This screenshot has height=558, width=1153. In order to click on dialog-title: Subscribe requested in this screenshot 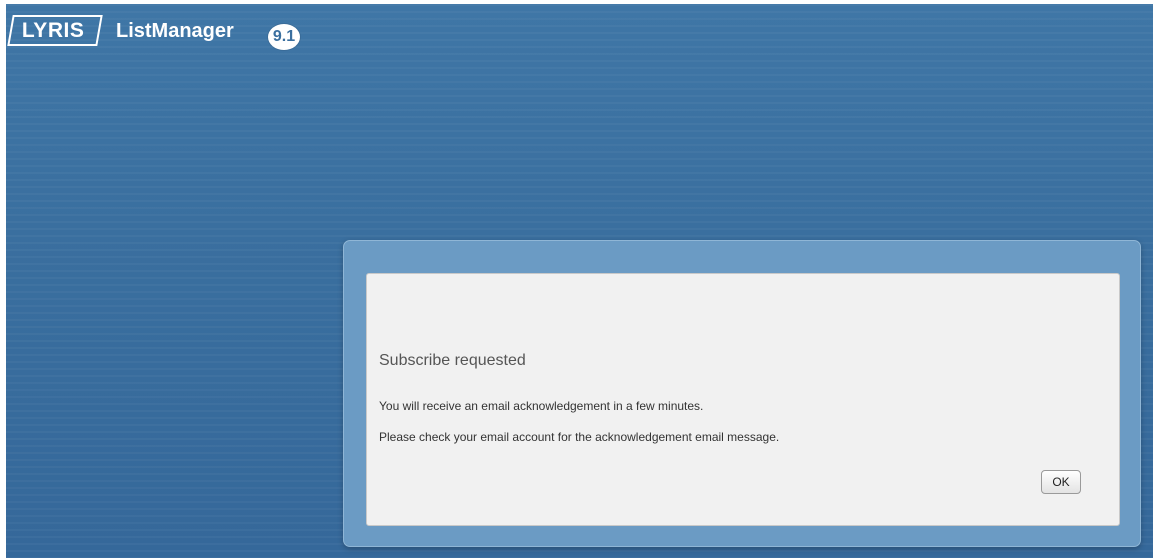, I will do `click(452, 360)`.